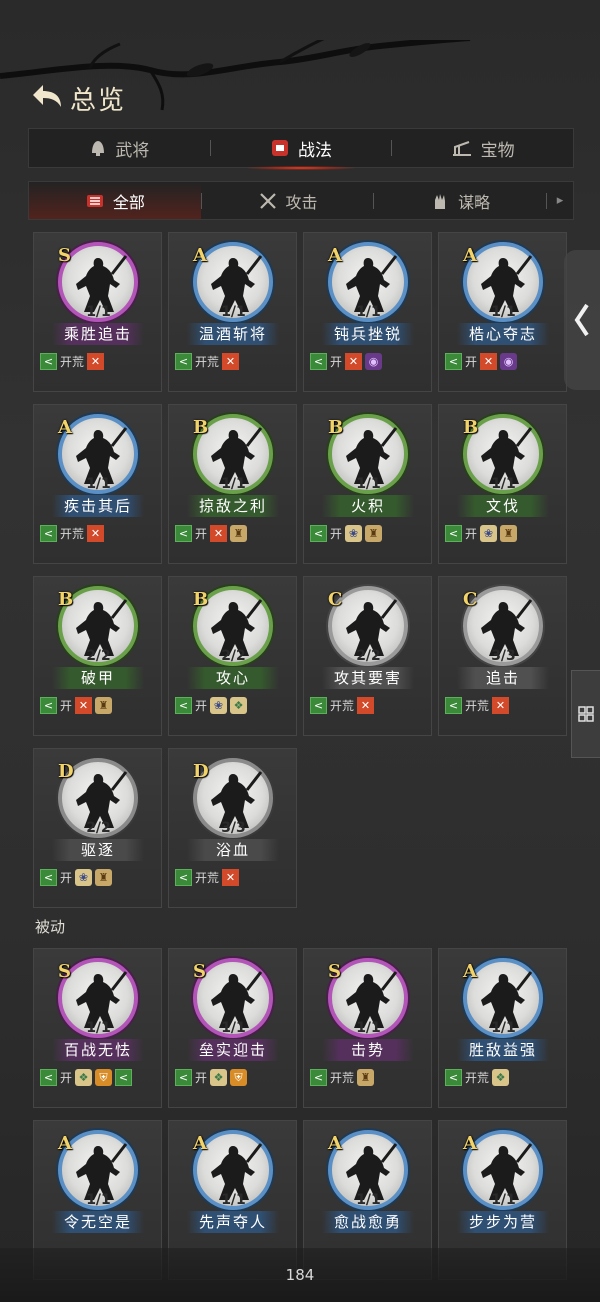 The width and height of the screenshot is (600, 1302). I want to click on tactic-card: D 2/2 驱逐 < 开 ❀ ♜, so click(97, 828).